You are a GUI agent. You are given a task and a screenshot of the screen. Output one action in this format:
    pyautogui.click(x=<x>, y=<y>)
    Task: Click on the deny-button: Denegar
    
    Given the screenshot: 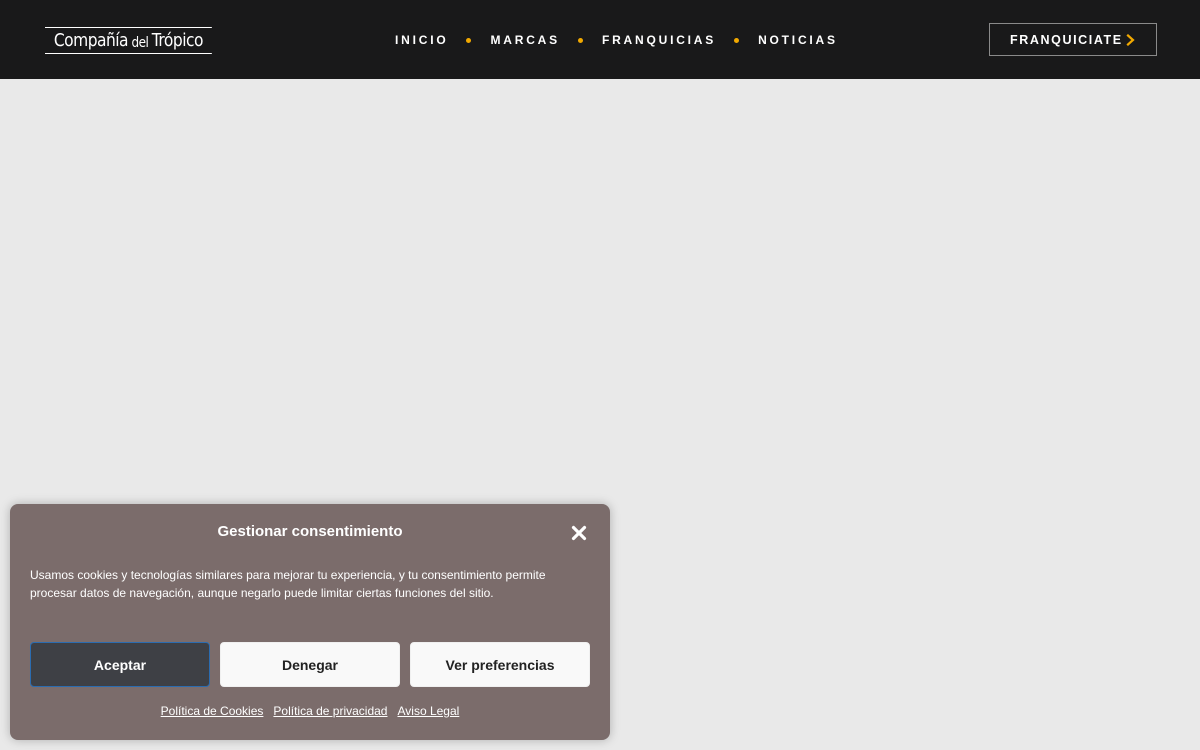 What is the action you would take?
    pyautogui.click(x=310, y=664)
    